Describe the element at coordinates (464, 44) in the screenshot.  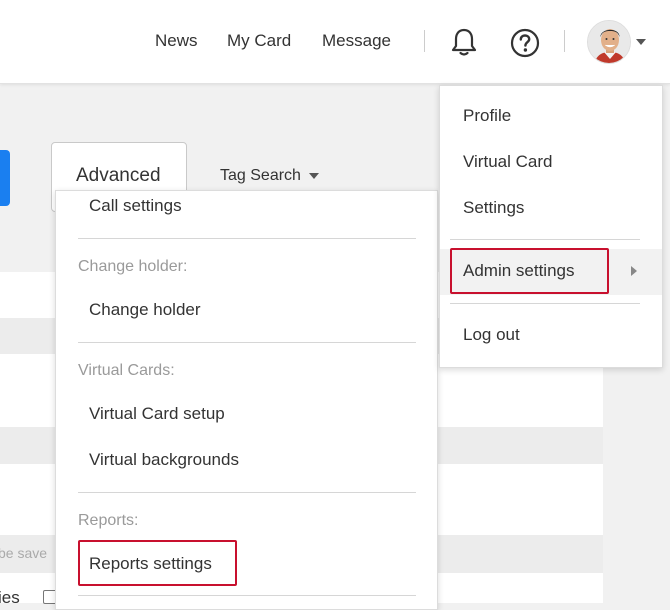
I see `bell-icon` at that location.